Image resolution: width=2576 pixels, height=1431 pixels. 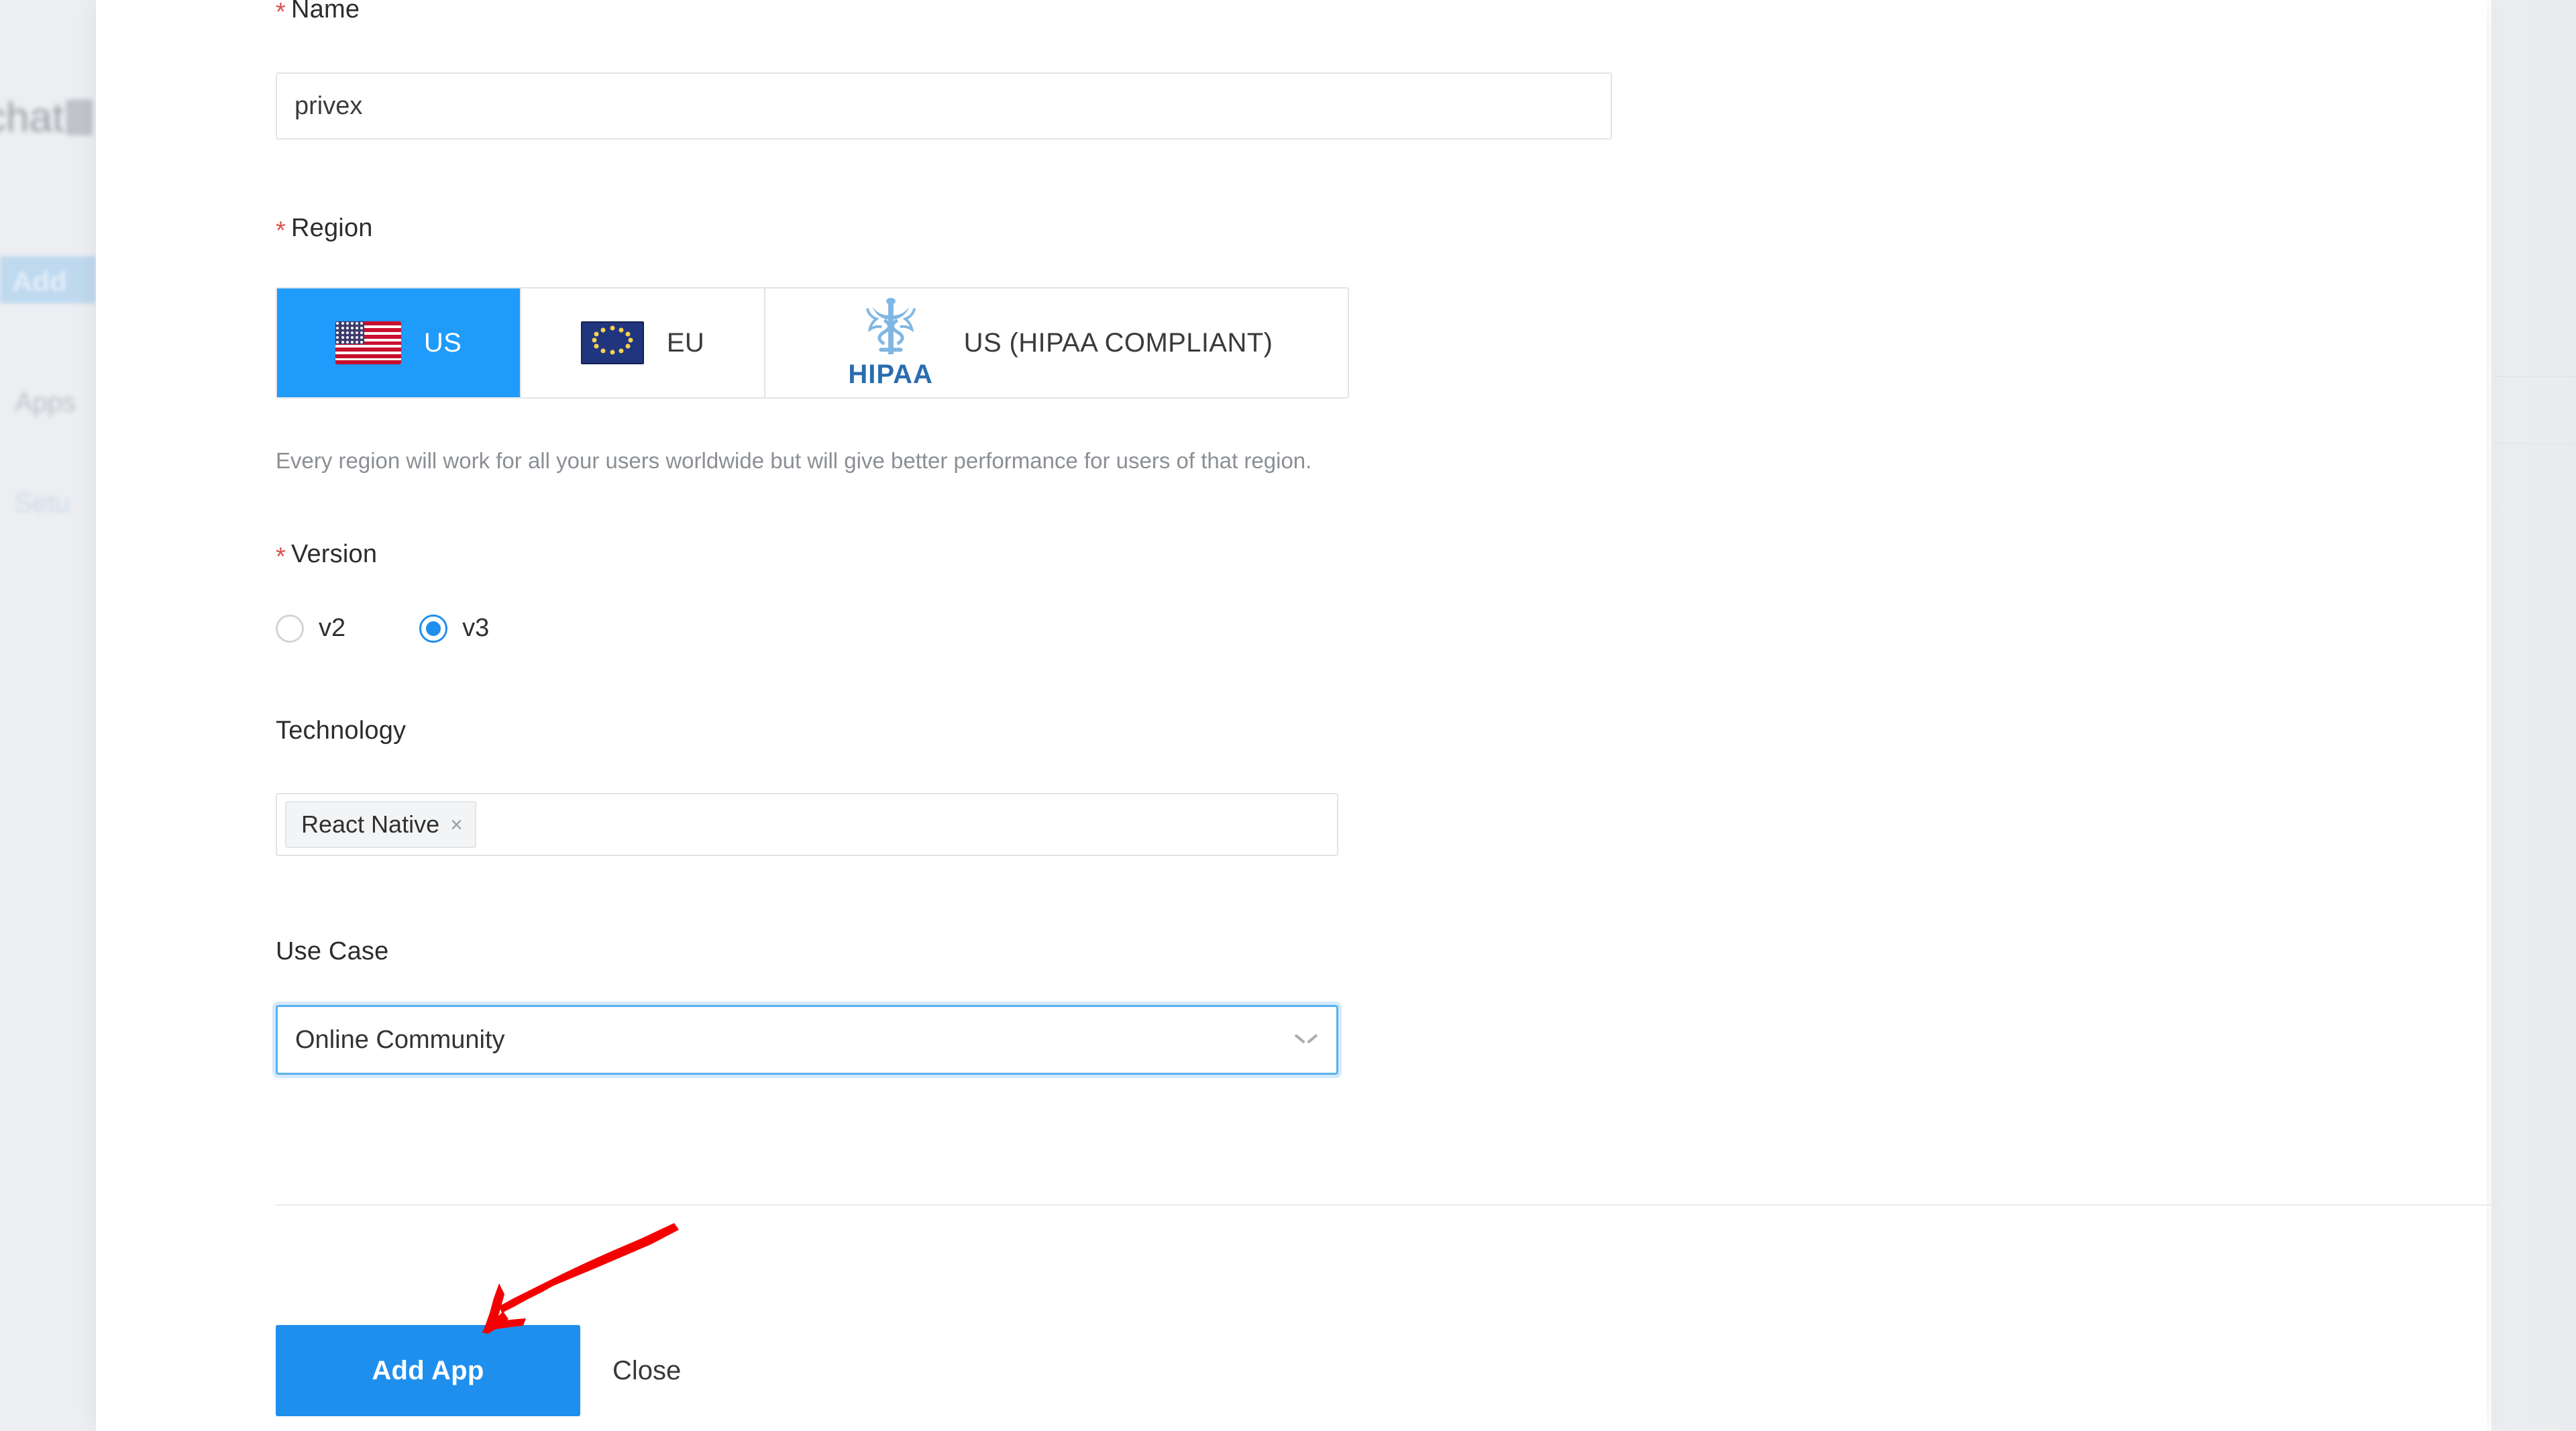 I want to click on background-right-panel, so click(x=2533, y=715).